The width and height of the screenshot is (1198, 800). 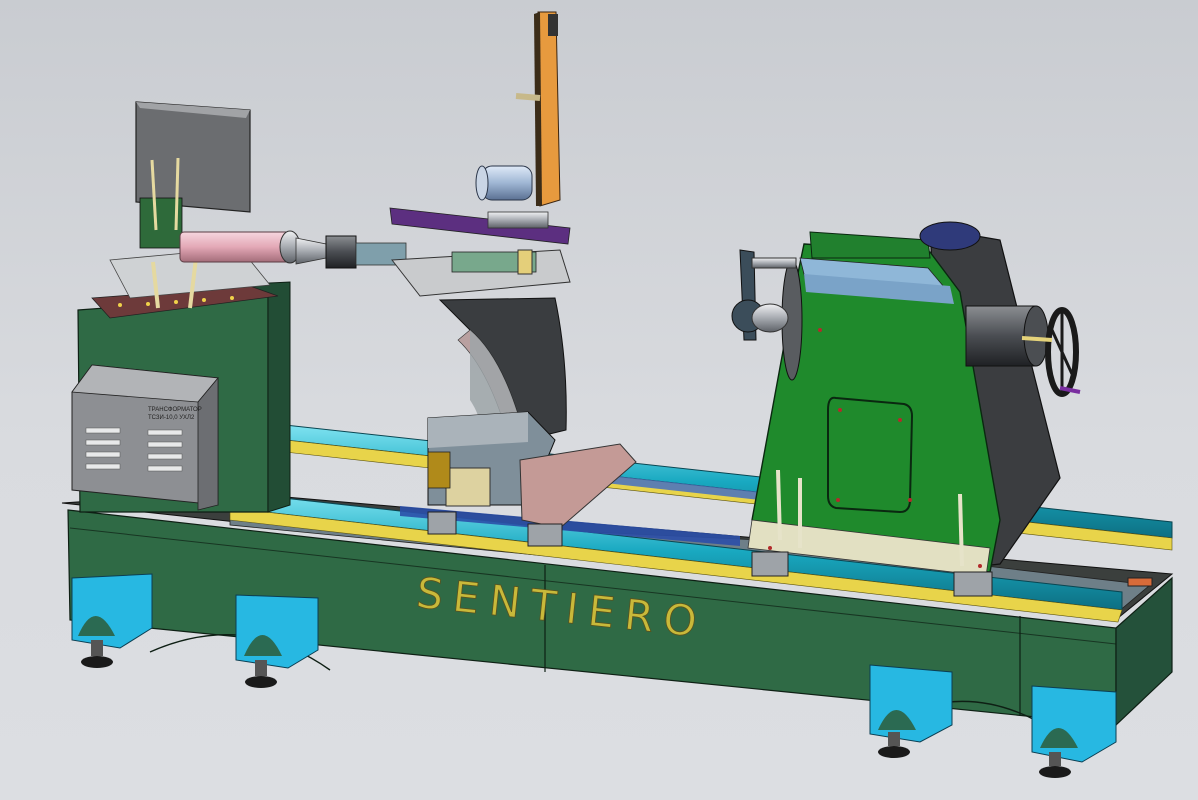 What do you see at coordinates (277, 641) in the screenshot?
I see `foot-front-mid` at bounding box center [277, 641].